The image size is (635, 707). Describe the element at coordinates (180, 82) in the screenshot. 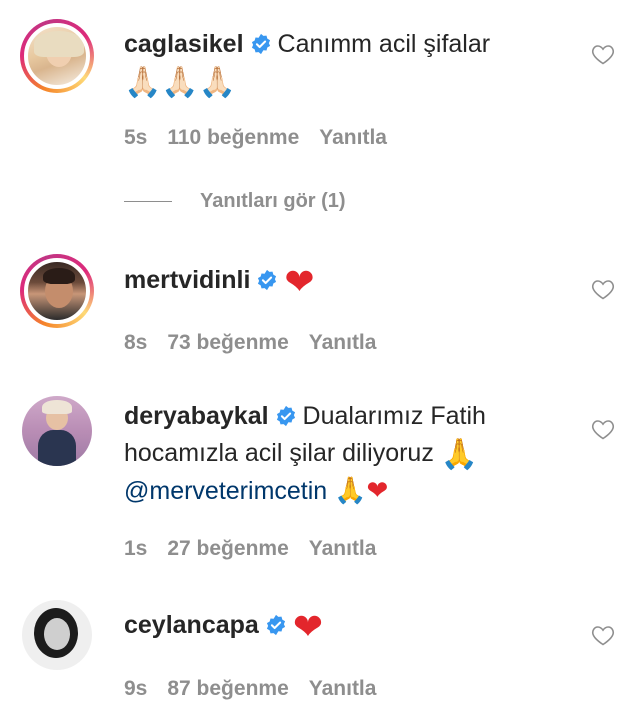

I see `pray-emoji: 🙏🏻🙏🏻🙏🏻` at that location.